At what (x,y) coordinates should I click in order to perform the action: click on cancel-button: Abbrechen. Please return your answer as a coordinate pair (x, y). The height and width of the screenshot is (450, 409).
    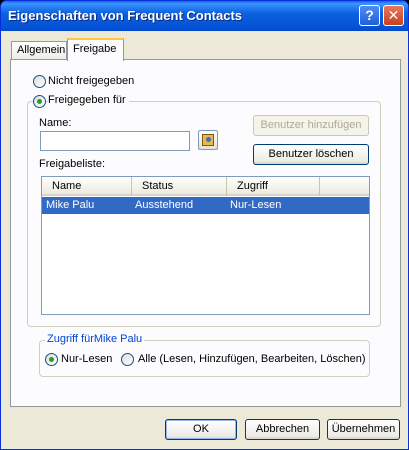
    Looking at the image, I should click on (282, 429).